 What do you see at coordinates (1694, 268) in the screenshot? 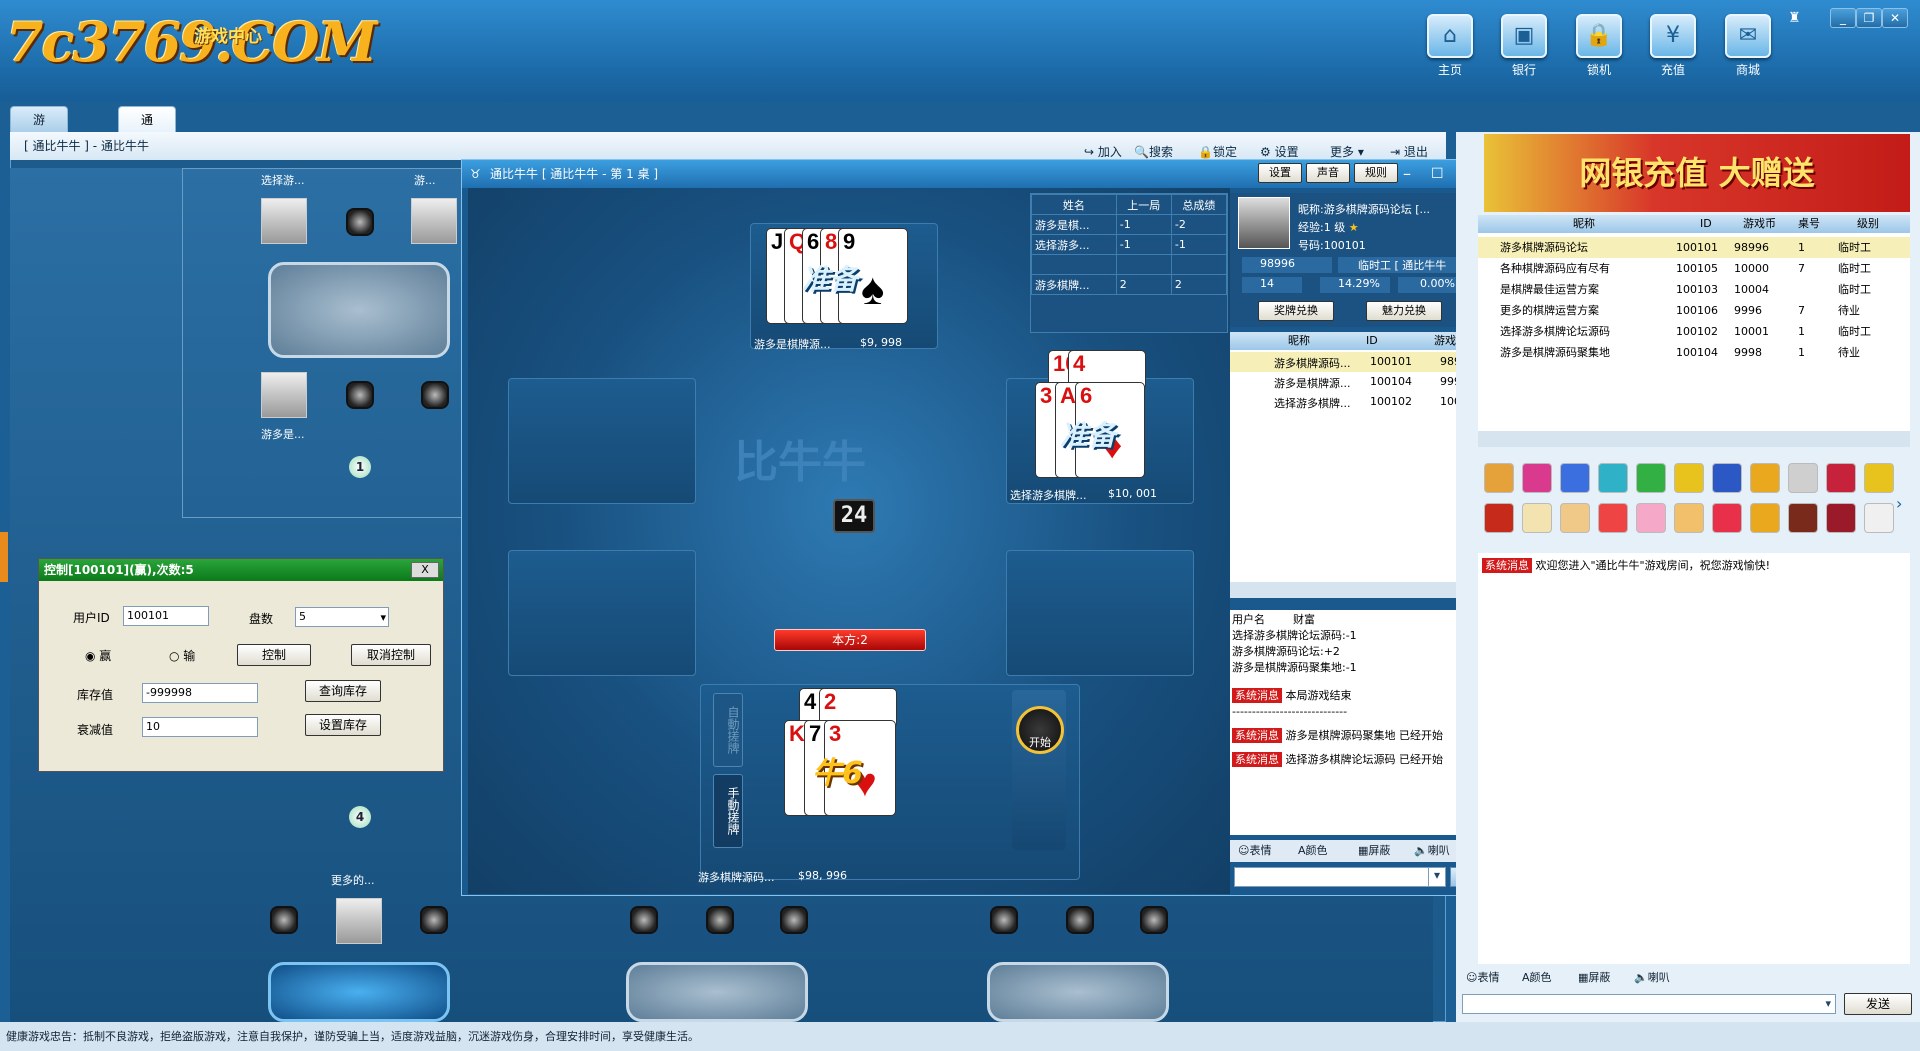
I see `table-row: 各种棋牌源码应有尽有 100105 10000 7 临时工` at bounding box center [1694, 268].